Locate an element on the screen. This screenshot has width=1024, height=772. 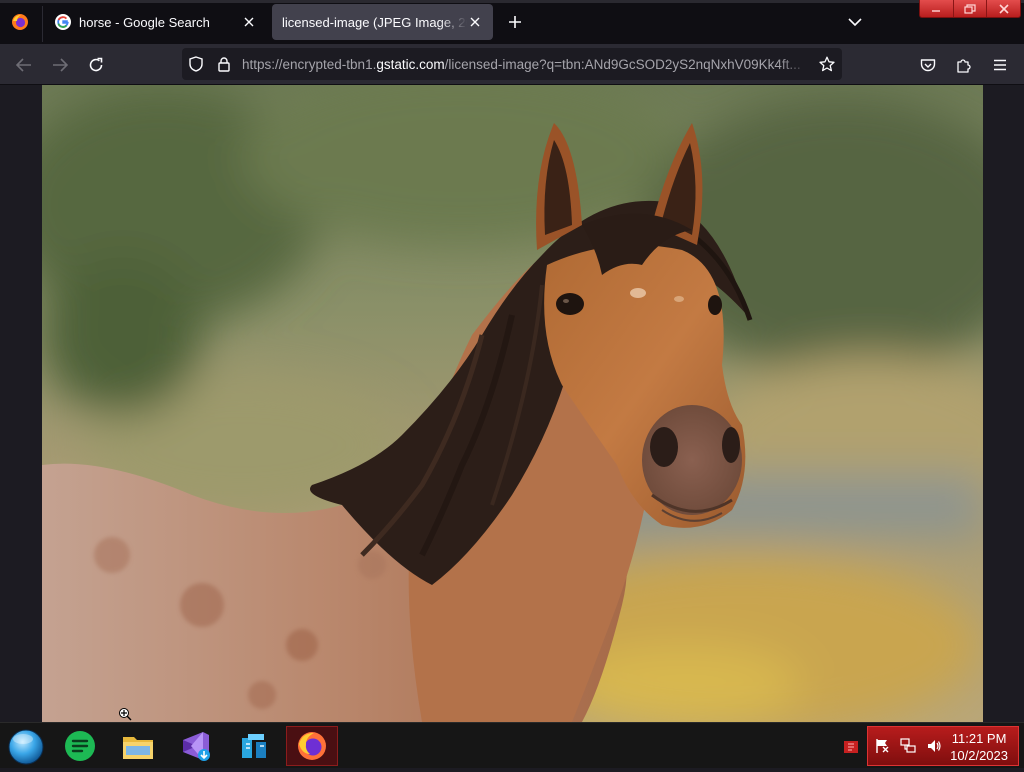
bookmark-star-icon is located at coordinates (827, 64).